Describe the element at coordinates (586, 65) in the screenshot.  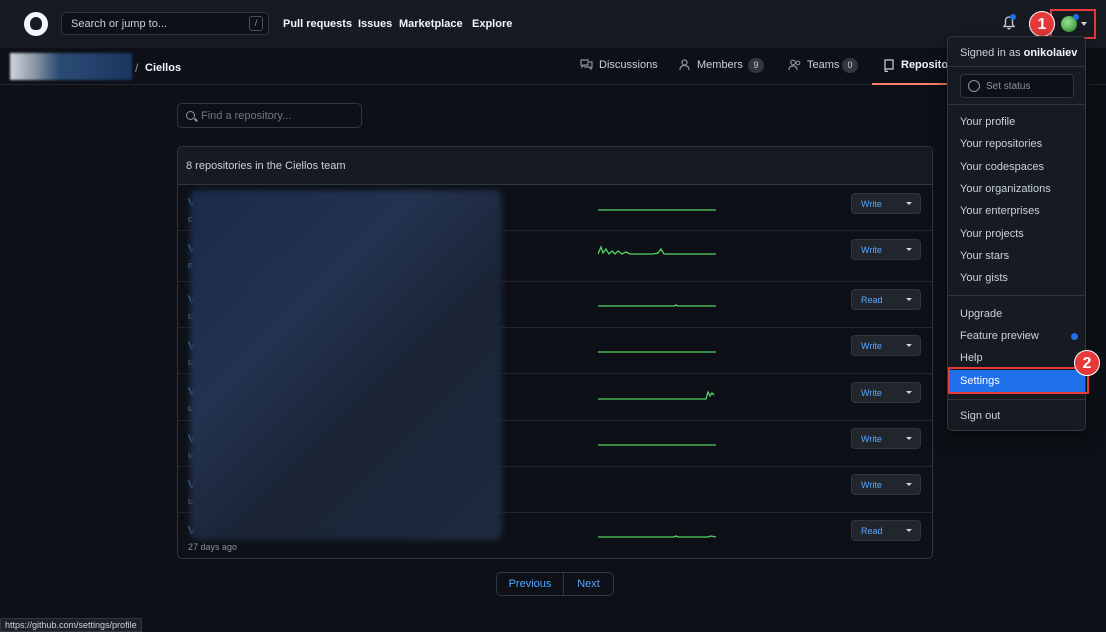
I see `discussions-icon` at that location.